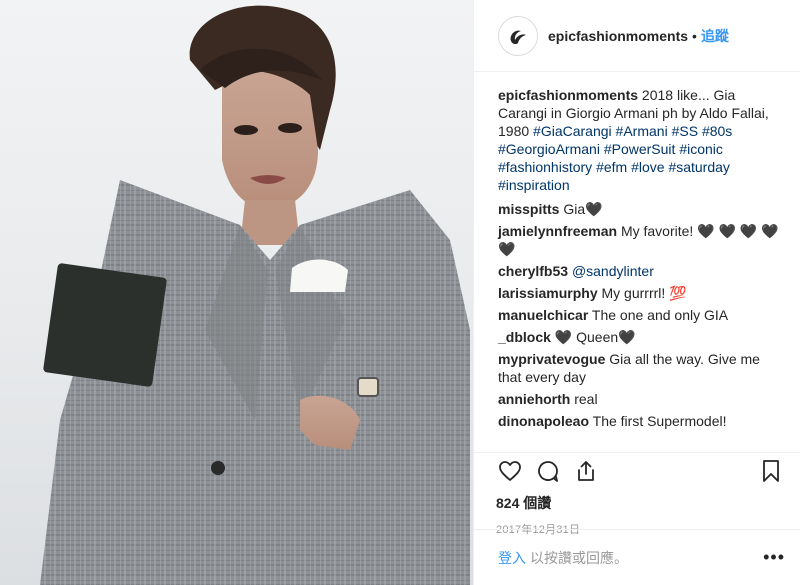 The image size is (800, 585). Describe the element at coordinates (568, 95) in the screenshot. I see `caption-username: epicfashionmoments` at that location.